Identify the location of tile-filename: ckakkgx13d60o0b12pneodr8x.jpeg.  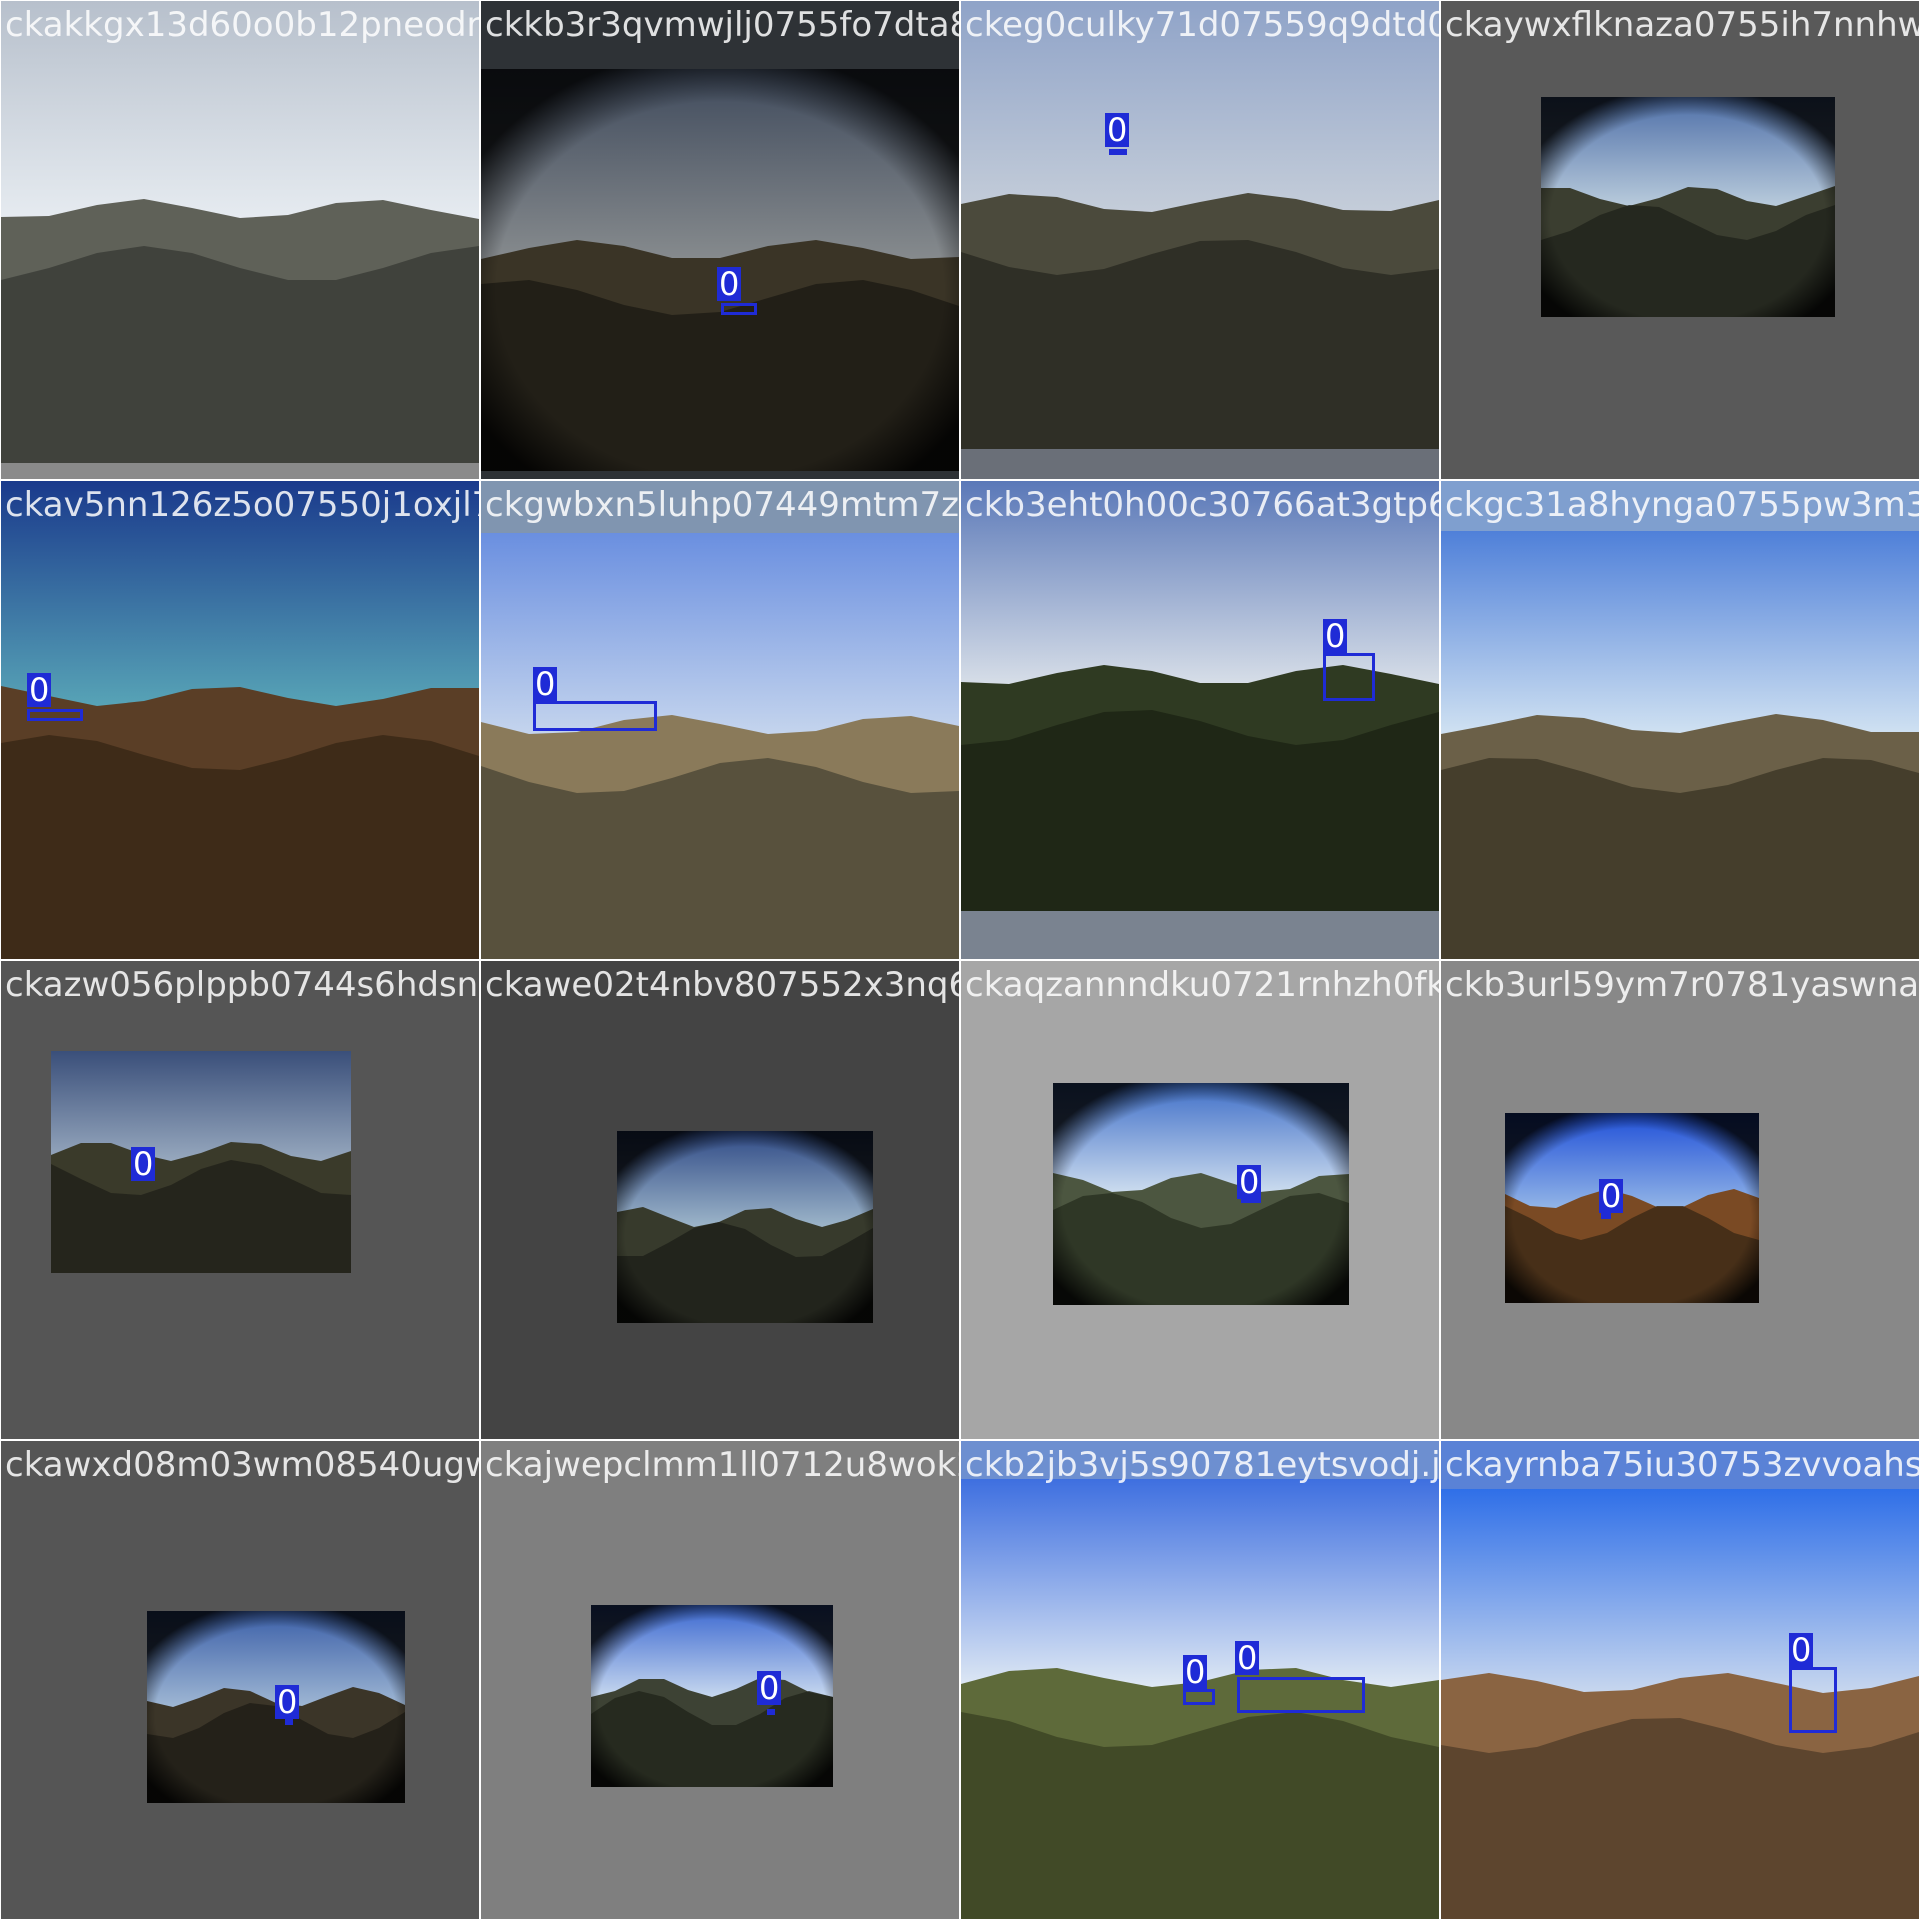
(242, 25).